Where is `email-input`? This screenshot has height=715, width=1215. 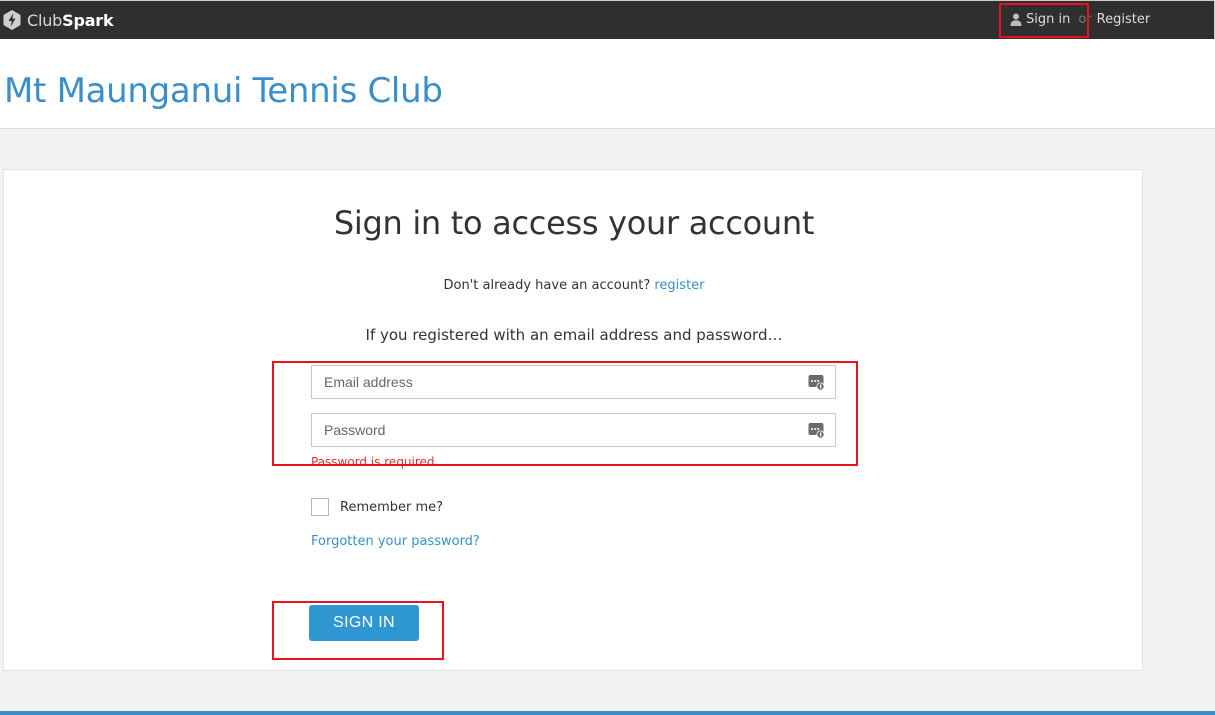 email-input is located at coordinates (573, 382).